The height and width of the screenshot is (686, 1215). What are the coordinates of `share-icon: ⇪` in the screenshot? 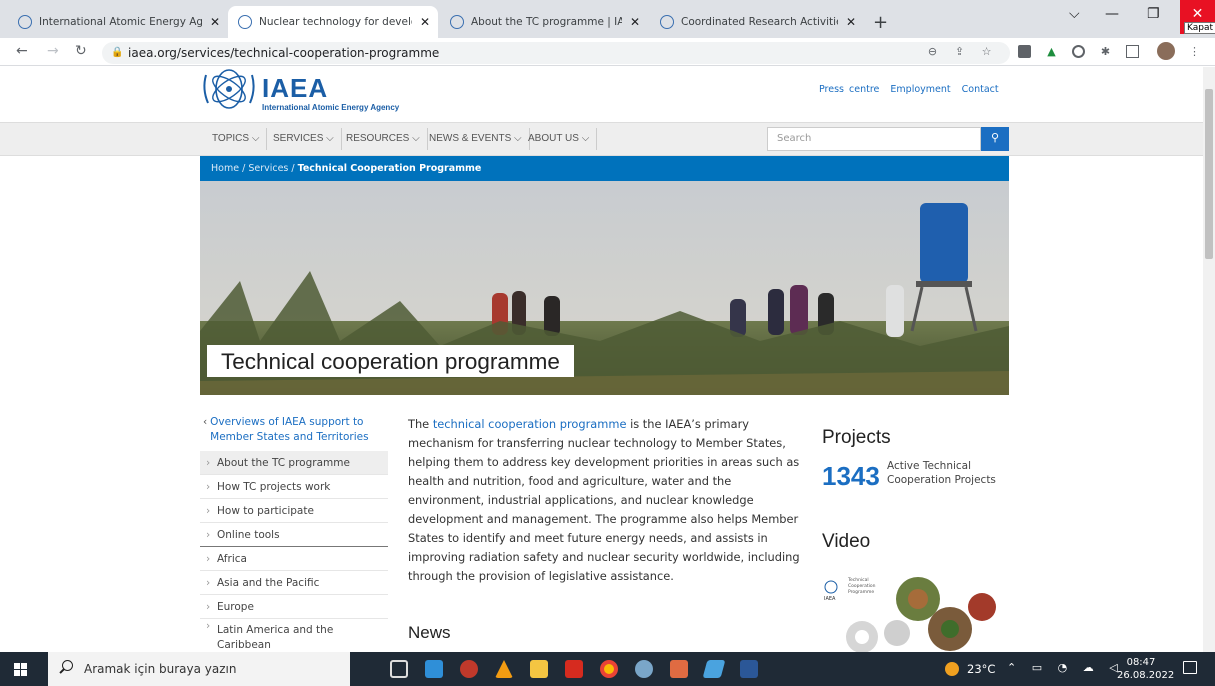 It's located at (959, 51).